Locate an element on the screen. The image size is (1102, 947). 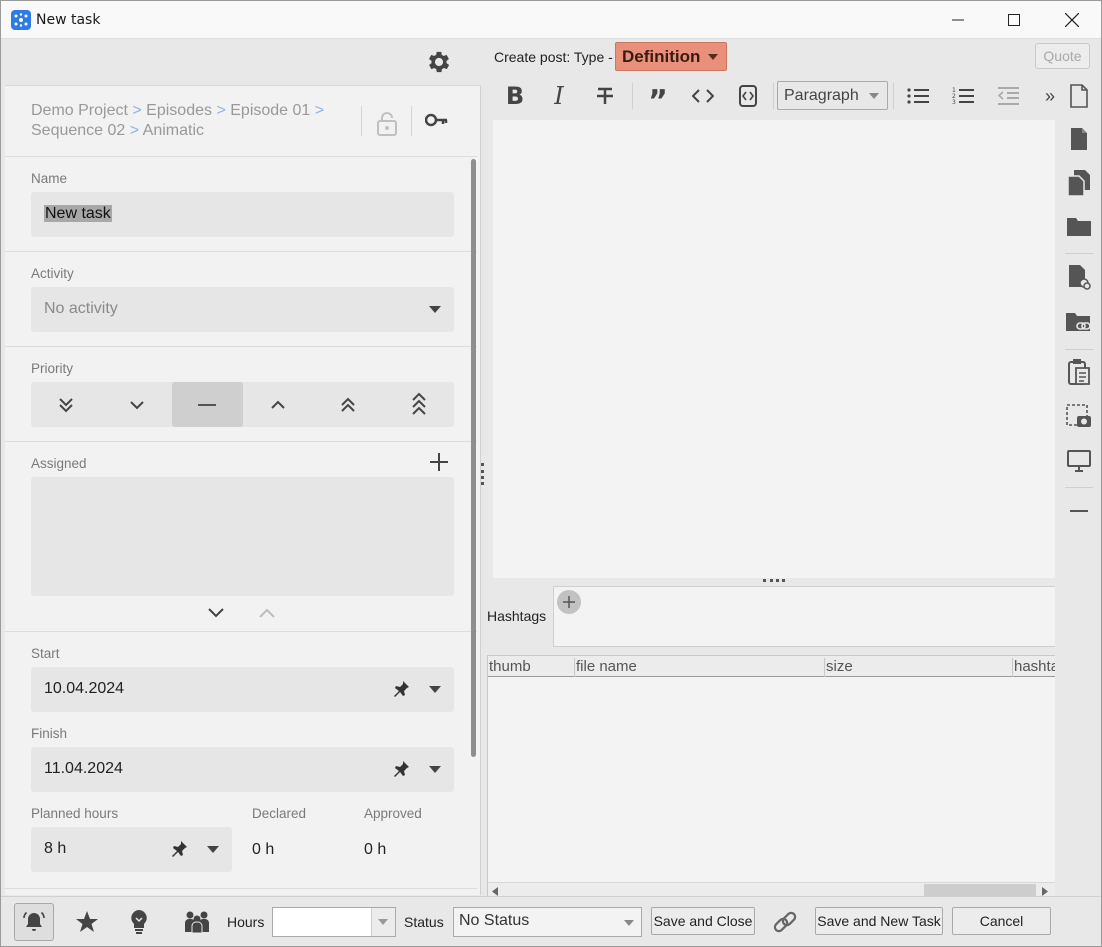
add-hashtag-icon is located at coordinates (569, 602).